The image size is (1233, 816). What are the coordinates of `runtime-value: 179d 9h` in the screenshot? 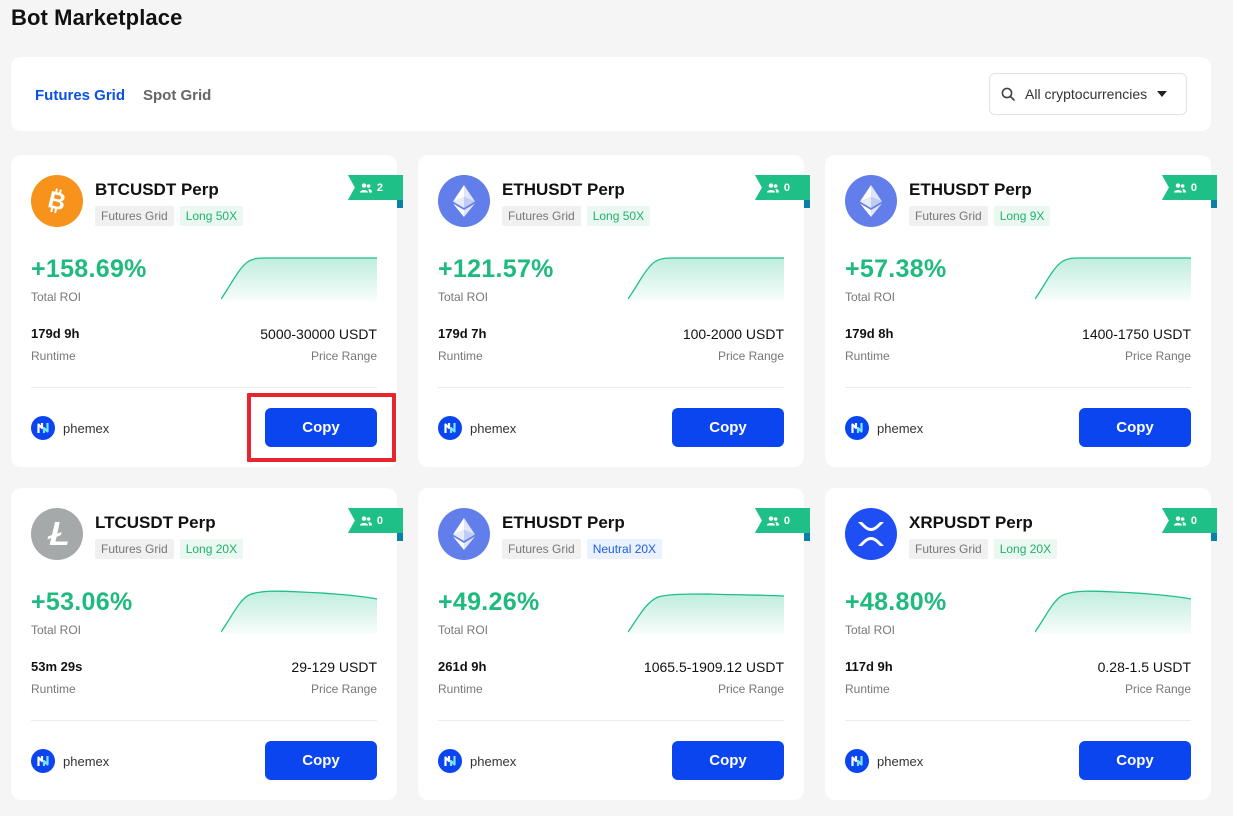 It's located at (55, 333).